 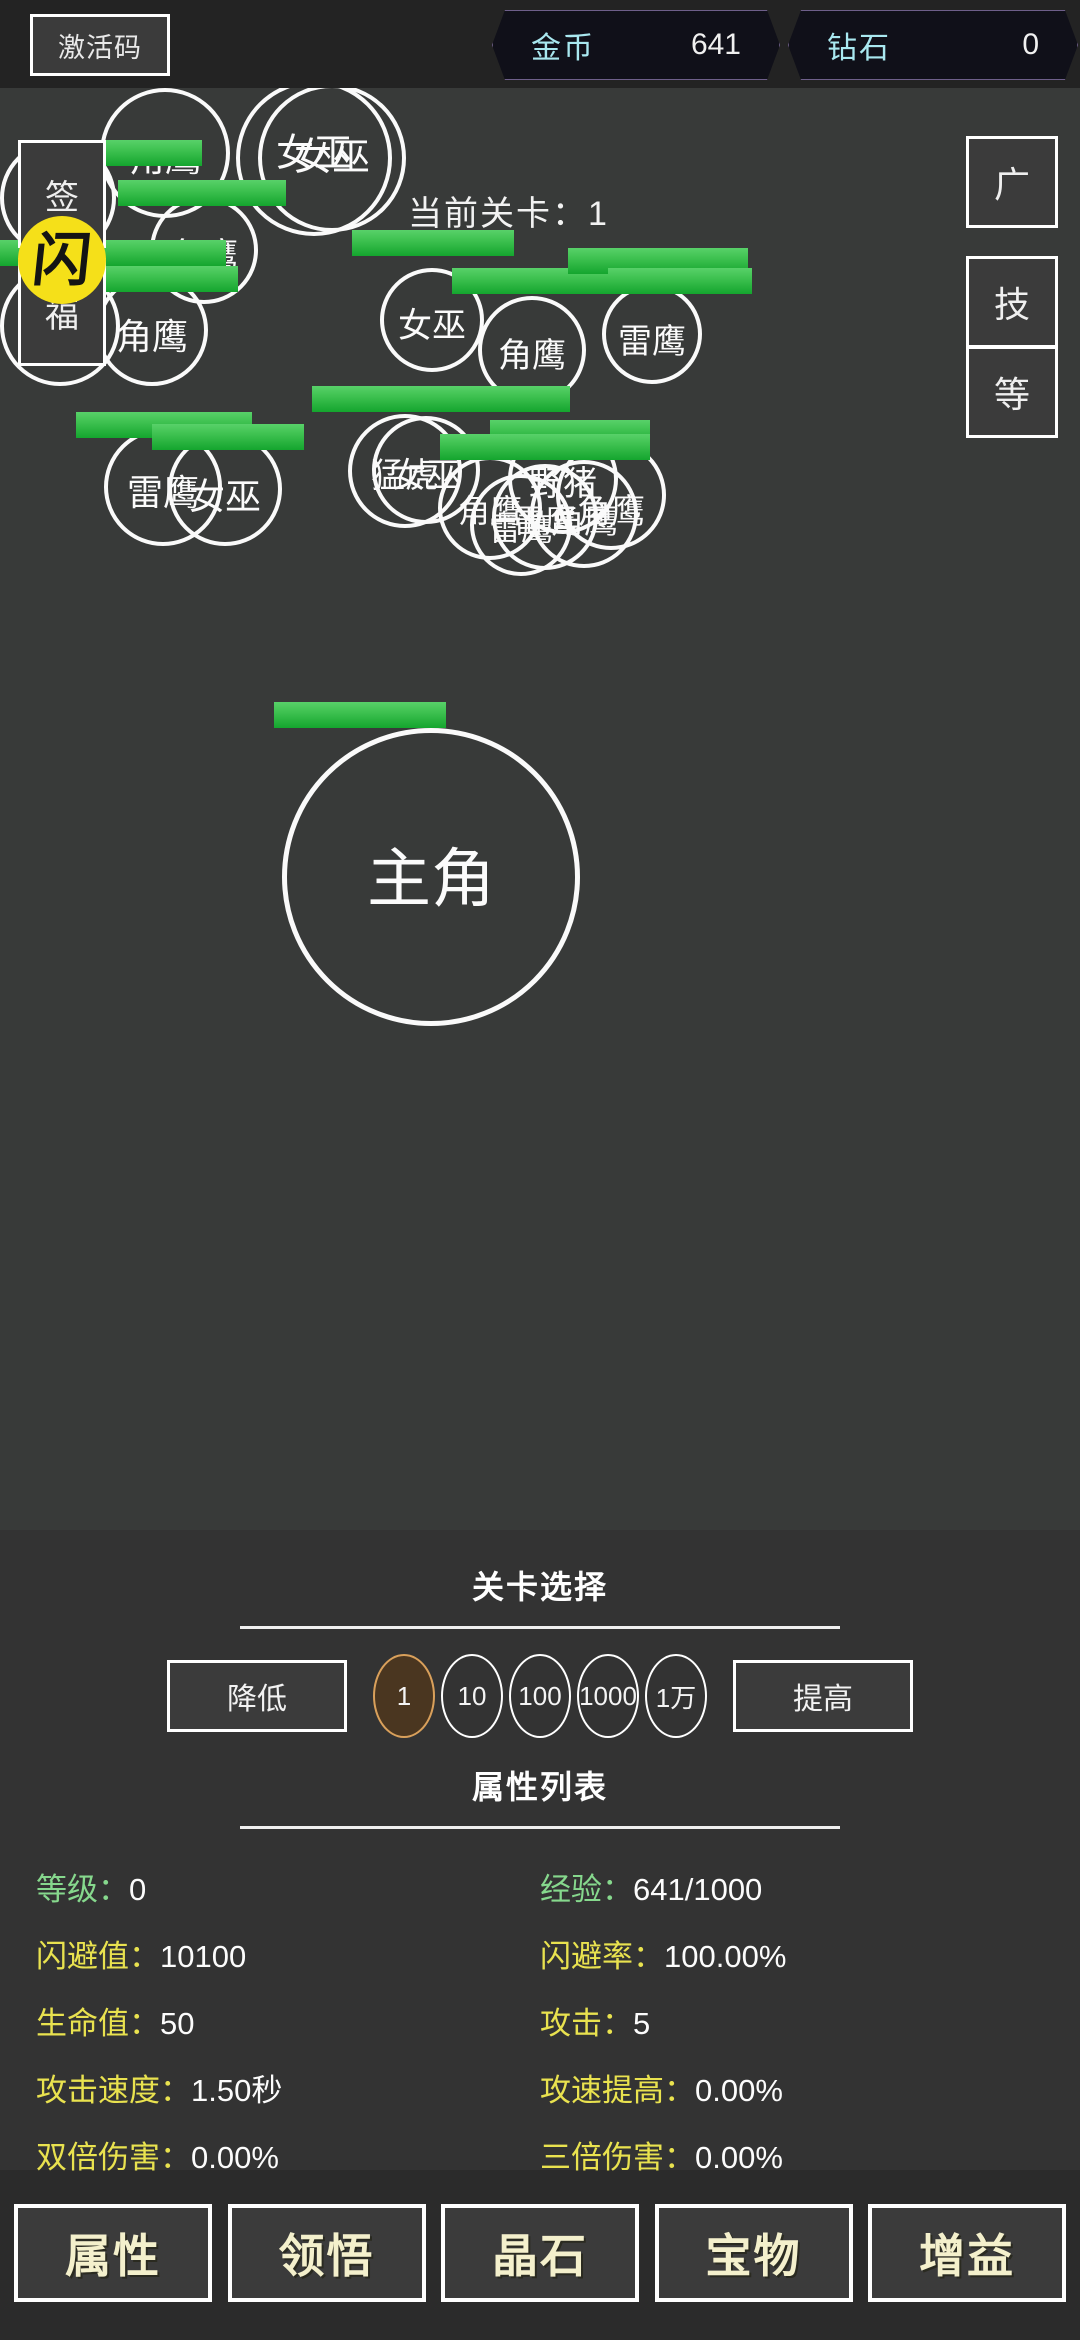 I want to click on enemy-name: 雷鹰, so click(x=652, y=342).